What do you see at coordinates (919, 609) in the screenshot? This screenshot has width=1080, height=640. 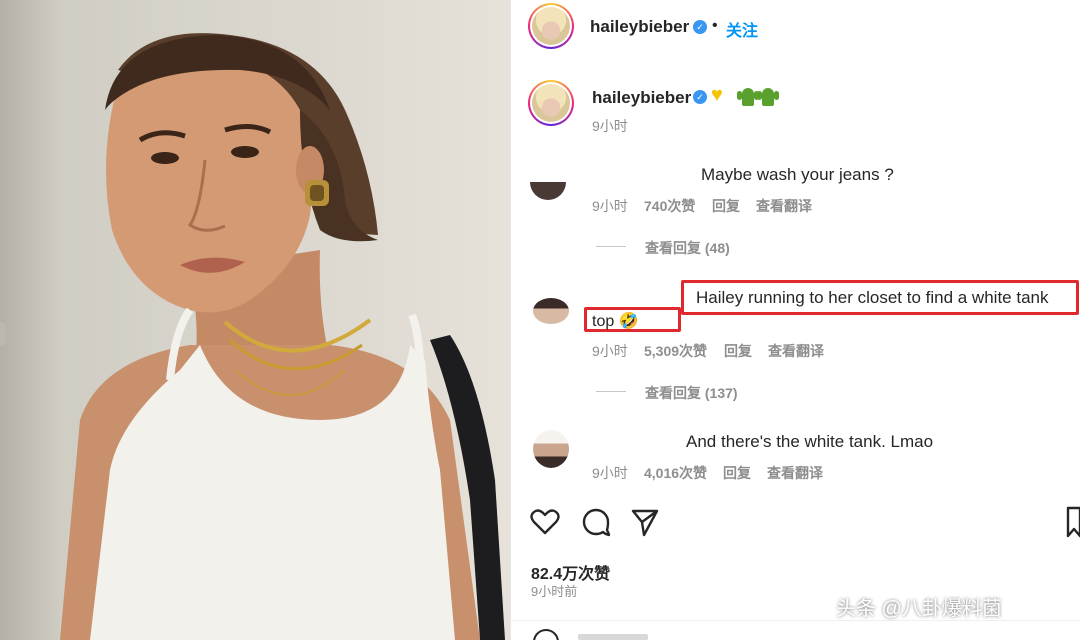 I see `watermark-text: 头条 @八卦爆料菌` at bounding box center [919, 609].